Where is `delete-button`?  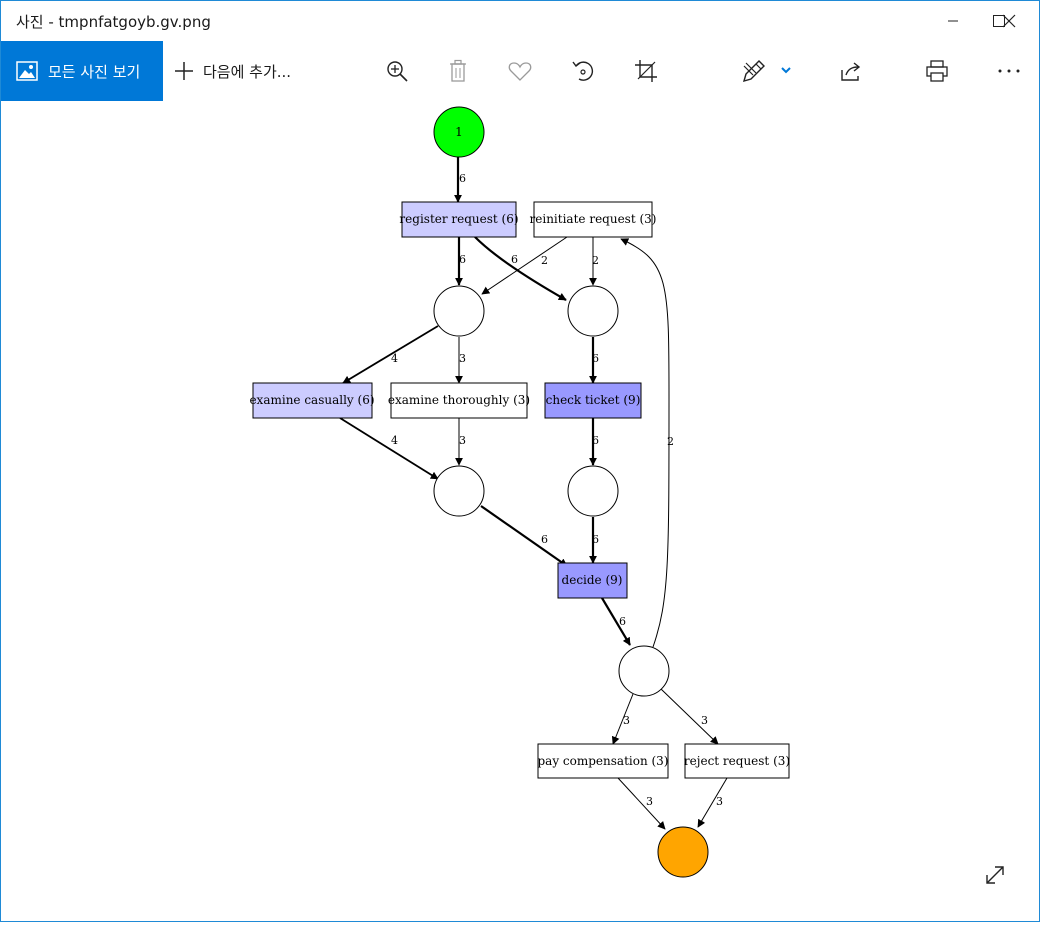
delete-button is located at coordinates (458, 71).